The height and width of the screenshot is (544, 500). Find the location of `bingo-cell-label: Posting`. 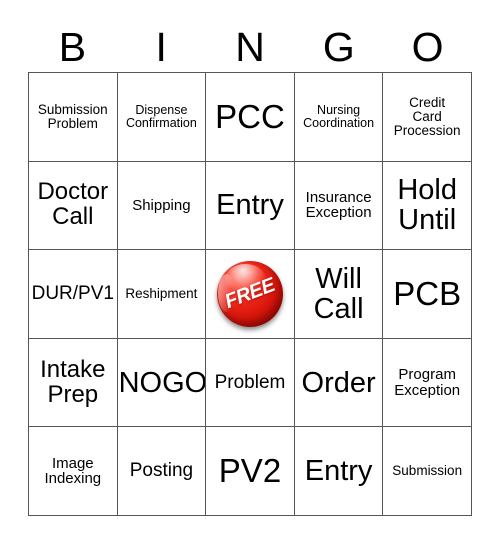

bingo-cell-label: Posting is located at coordinates (161, 471).